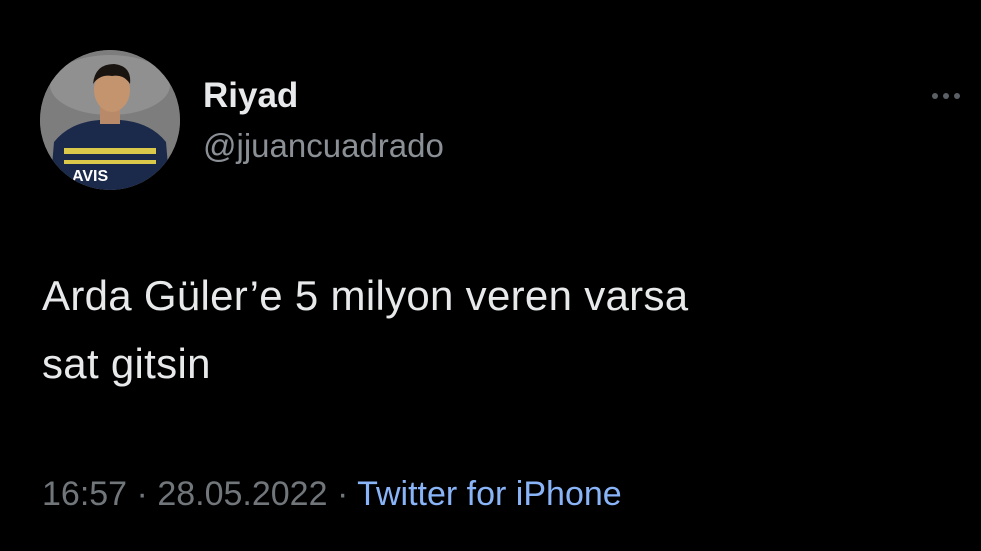 The height and width of the screenshot is (551, 981). What do you see at coordinates (242, 494) in the screenshot?
I see `tweet-date: 28.05.2022` at bounding box center [242, 494].